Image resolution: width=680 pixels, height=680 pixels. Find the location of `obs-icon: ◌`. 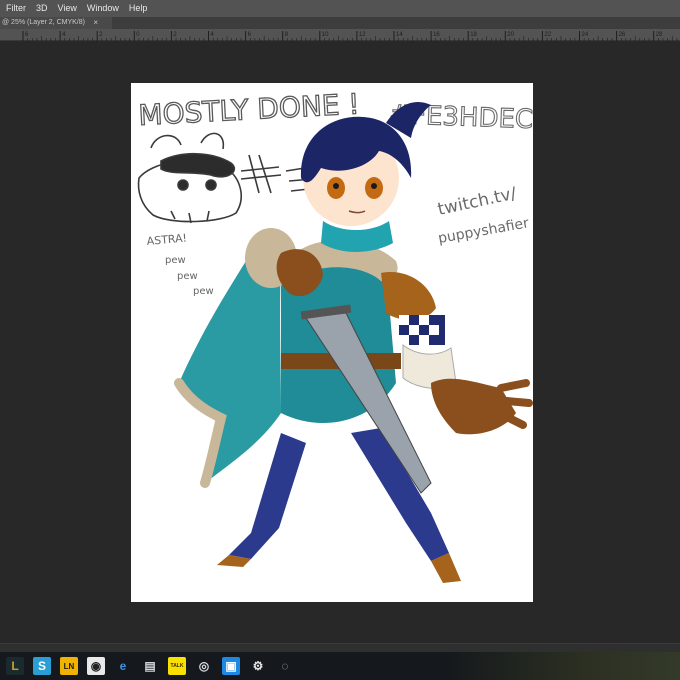

obs-icon: ◌ is located at coordinates (285, 666).